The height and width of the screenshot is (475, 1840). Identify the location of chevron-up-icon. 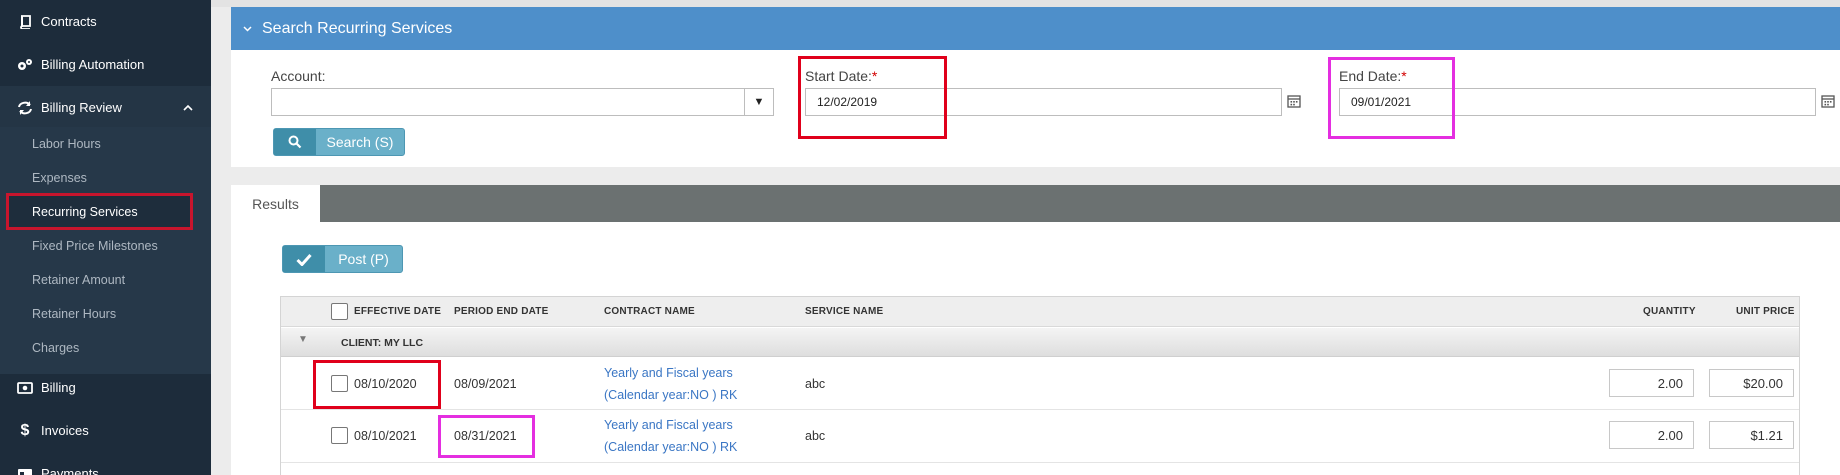
(188, 107).